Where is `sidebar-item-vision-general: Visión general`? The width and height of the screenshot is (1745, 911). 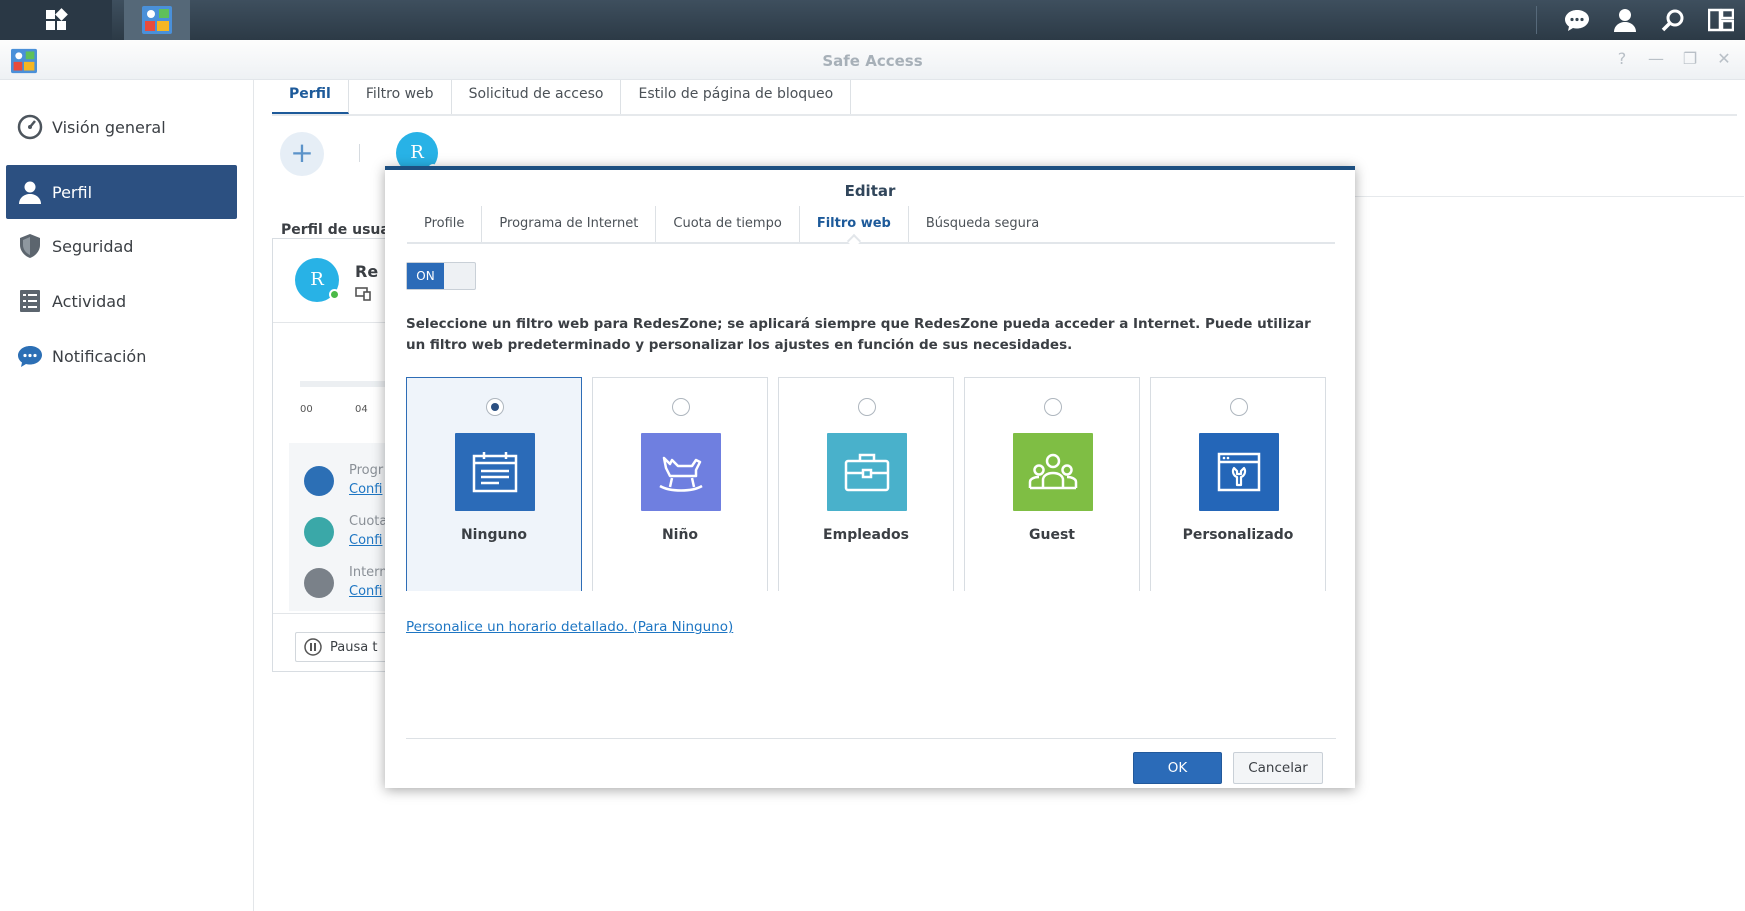 sidebar-item-vision-general: Visión general is located at coordinates (121, 127).